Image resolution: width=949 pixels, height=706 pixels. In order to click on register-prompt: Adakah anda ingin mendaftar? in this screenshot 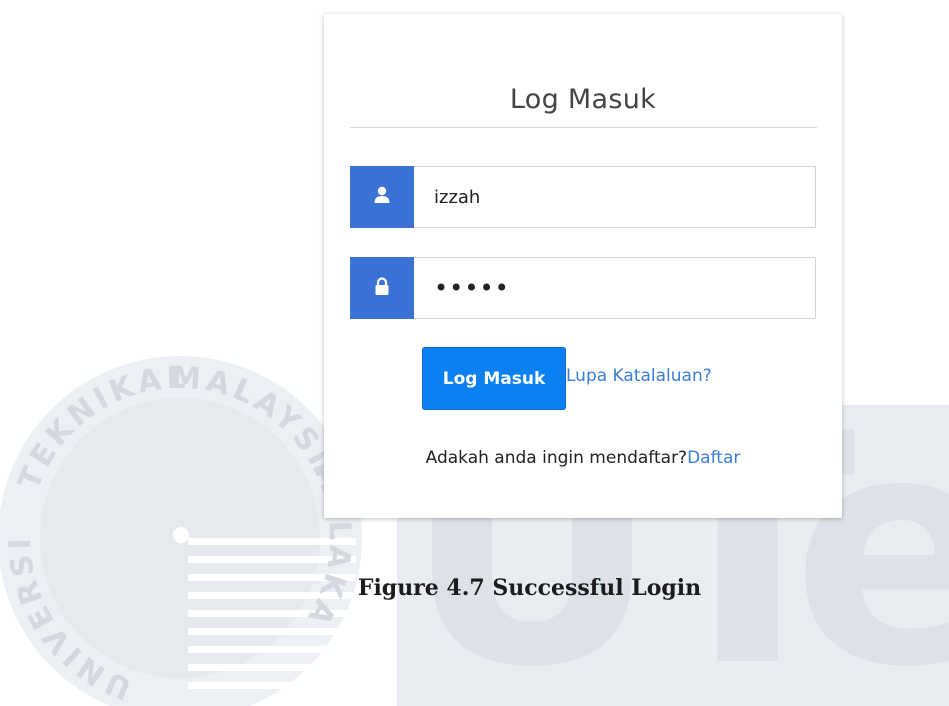, I will do `click(556, 458)`.